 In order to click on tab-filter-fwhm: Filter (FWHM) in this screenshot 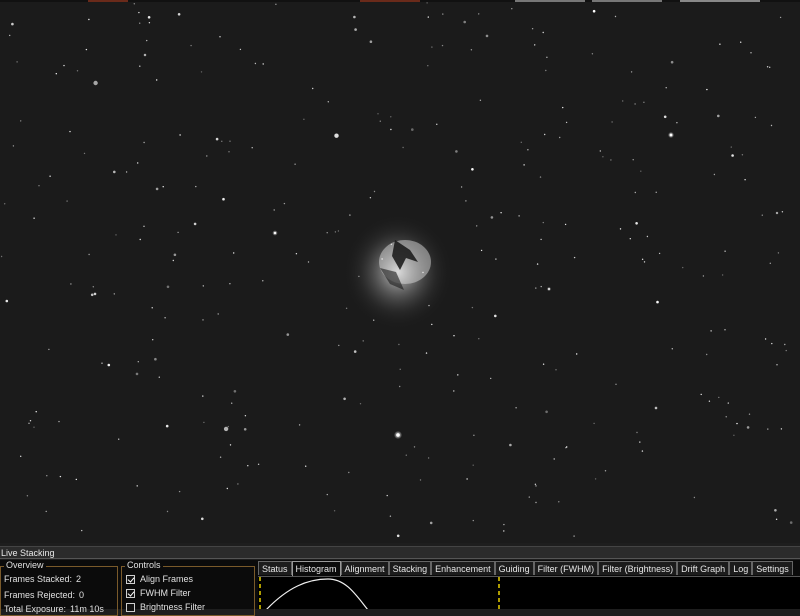, I will do `click(566, 568)`.